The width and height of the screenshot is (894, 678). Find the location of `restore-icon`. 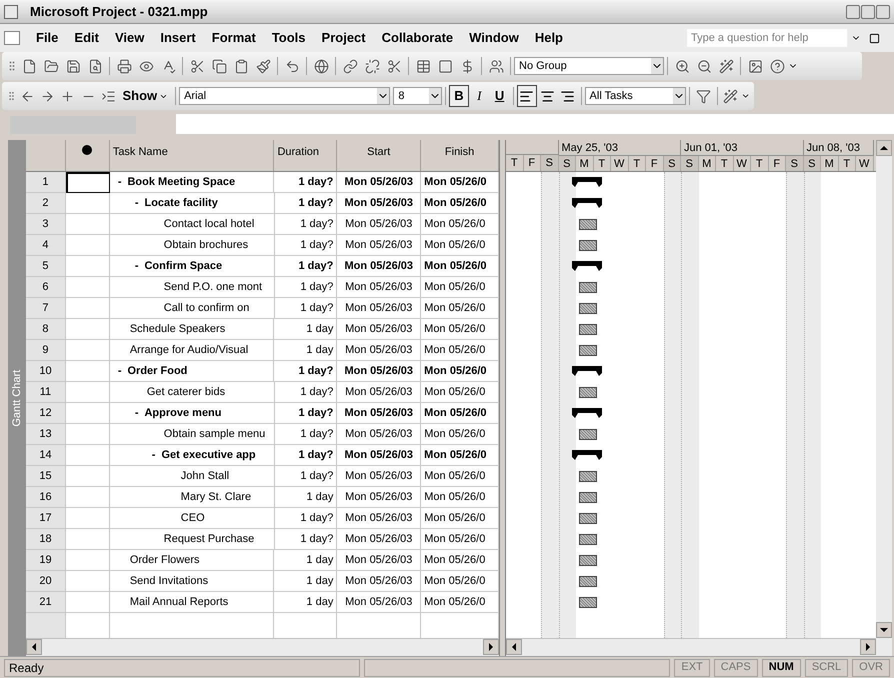

restore-icon is located at coordinates (874, 38).